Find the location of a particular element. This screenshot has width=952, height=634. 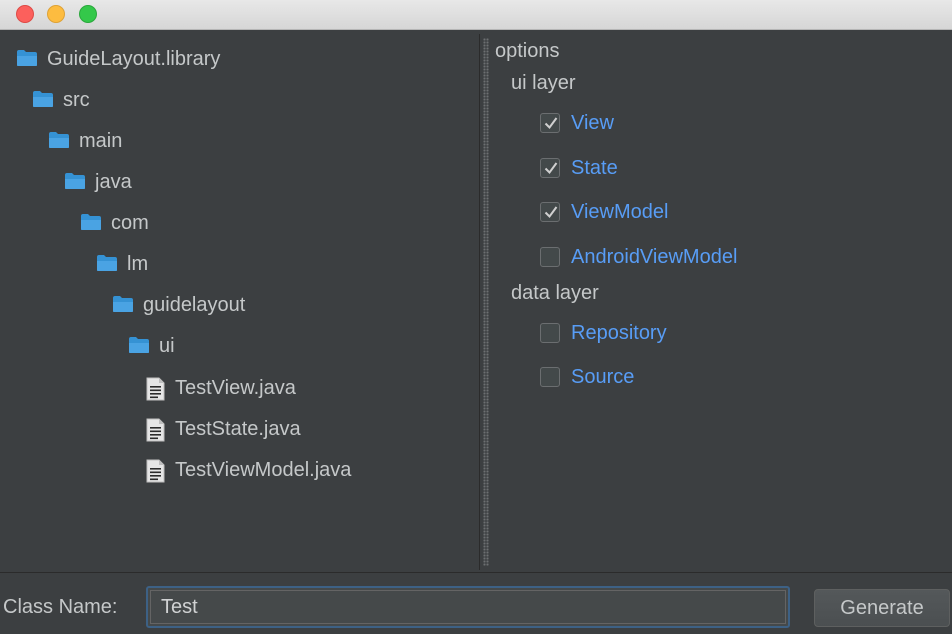

tree-item-main: main is located at coordinates (85, 141).